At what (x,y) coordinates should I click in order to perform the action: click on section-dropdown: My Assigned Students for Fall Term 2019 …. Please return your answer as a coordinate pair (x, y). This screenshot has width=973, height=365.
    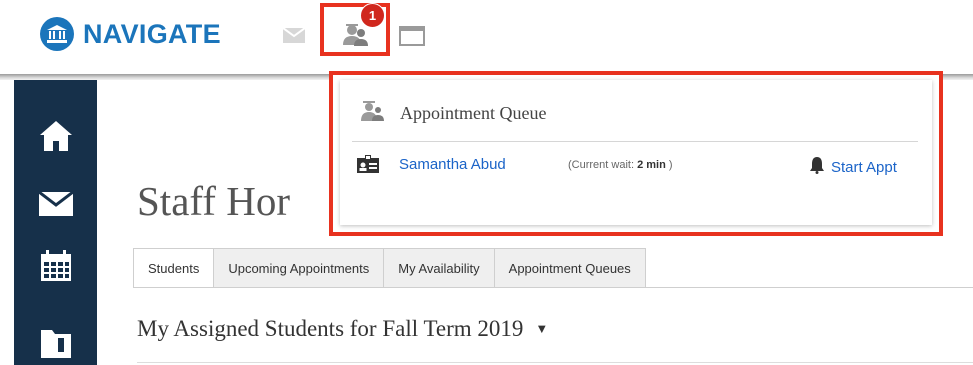
    Looking at the image, I should click on (342, 329).